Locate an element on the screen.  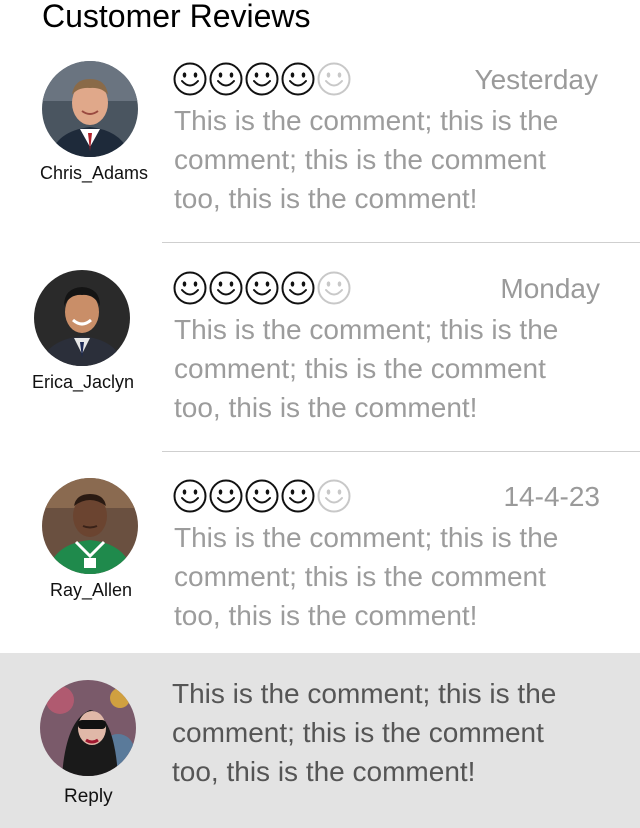
reply-button: Reply is located at coordinates (88, 797).